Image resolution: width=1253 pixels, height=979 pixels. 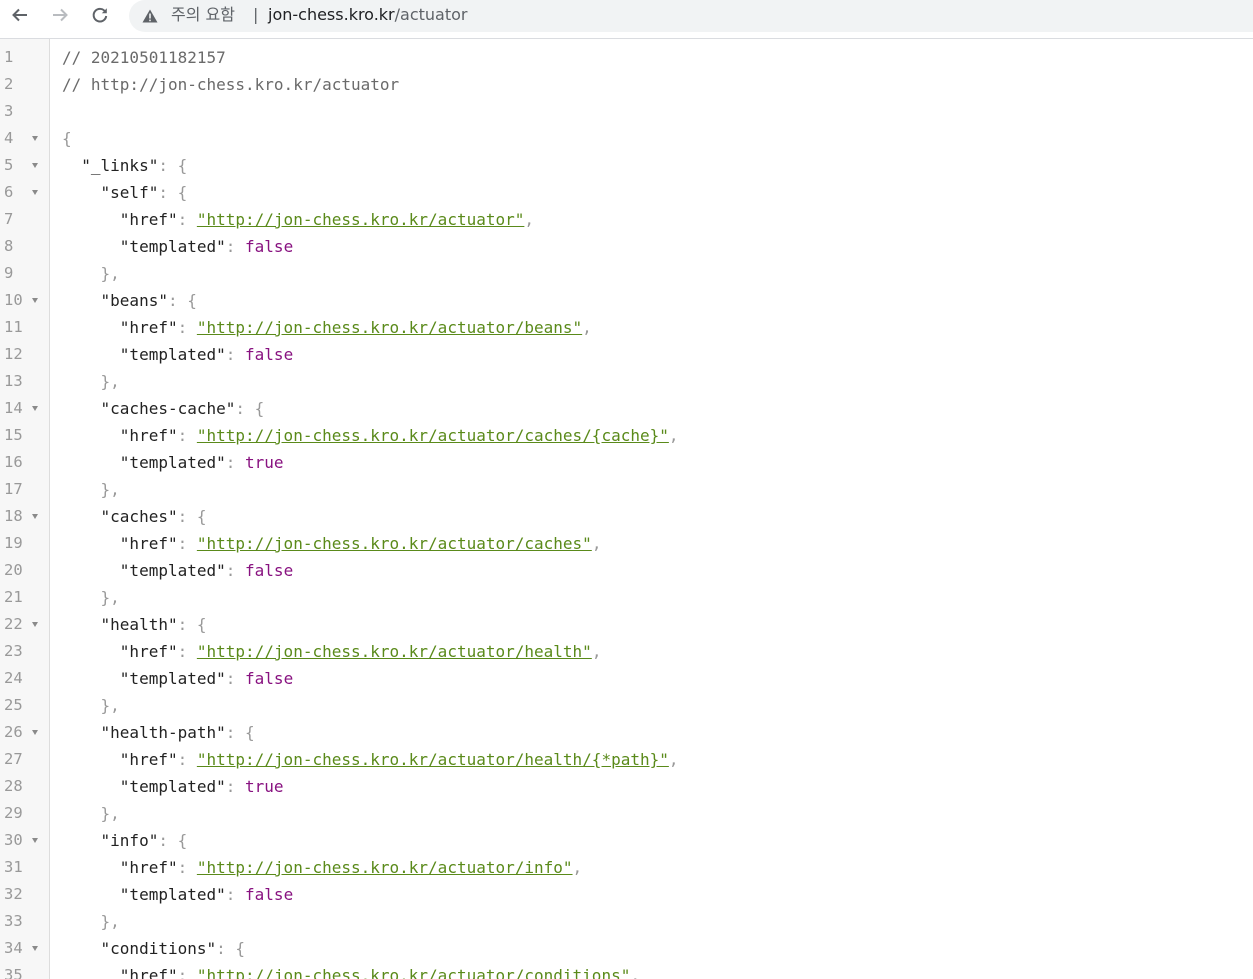 I want to click on line-number: 12, so click(x=13, y=354).